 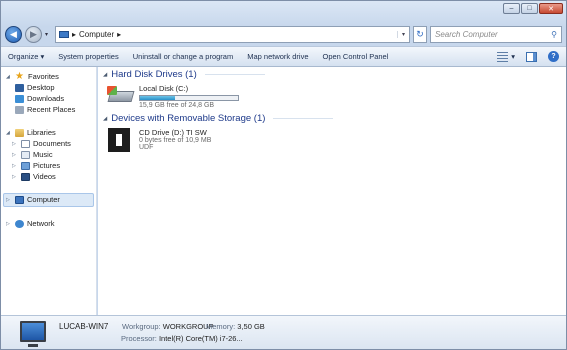 I want to click on drive-local-disk-c: Local Disk (C:) 15,9 GB free of 24,8 GB, so click(x=173, y=96).